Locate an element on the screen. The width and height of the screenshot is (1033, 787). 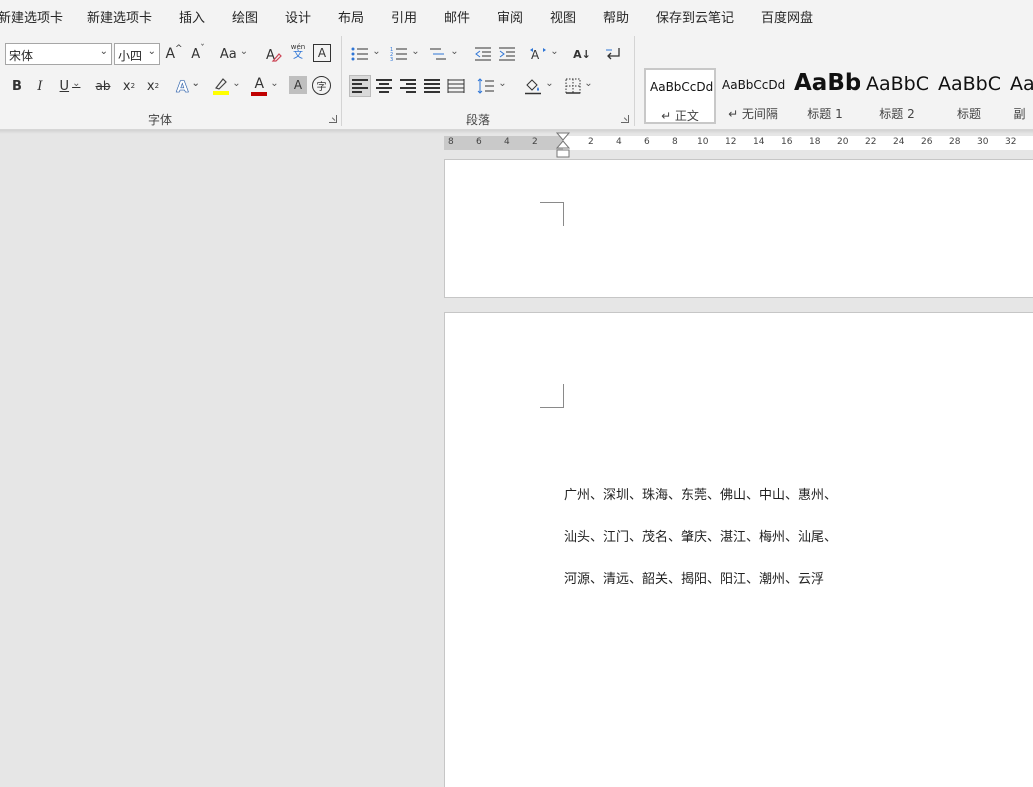
font-size-combo: 小四 ⌄ is located at coordinates (137, 54).